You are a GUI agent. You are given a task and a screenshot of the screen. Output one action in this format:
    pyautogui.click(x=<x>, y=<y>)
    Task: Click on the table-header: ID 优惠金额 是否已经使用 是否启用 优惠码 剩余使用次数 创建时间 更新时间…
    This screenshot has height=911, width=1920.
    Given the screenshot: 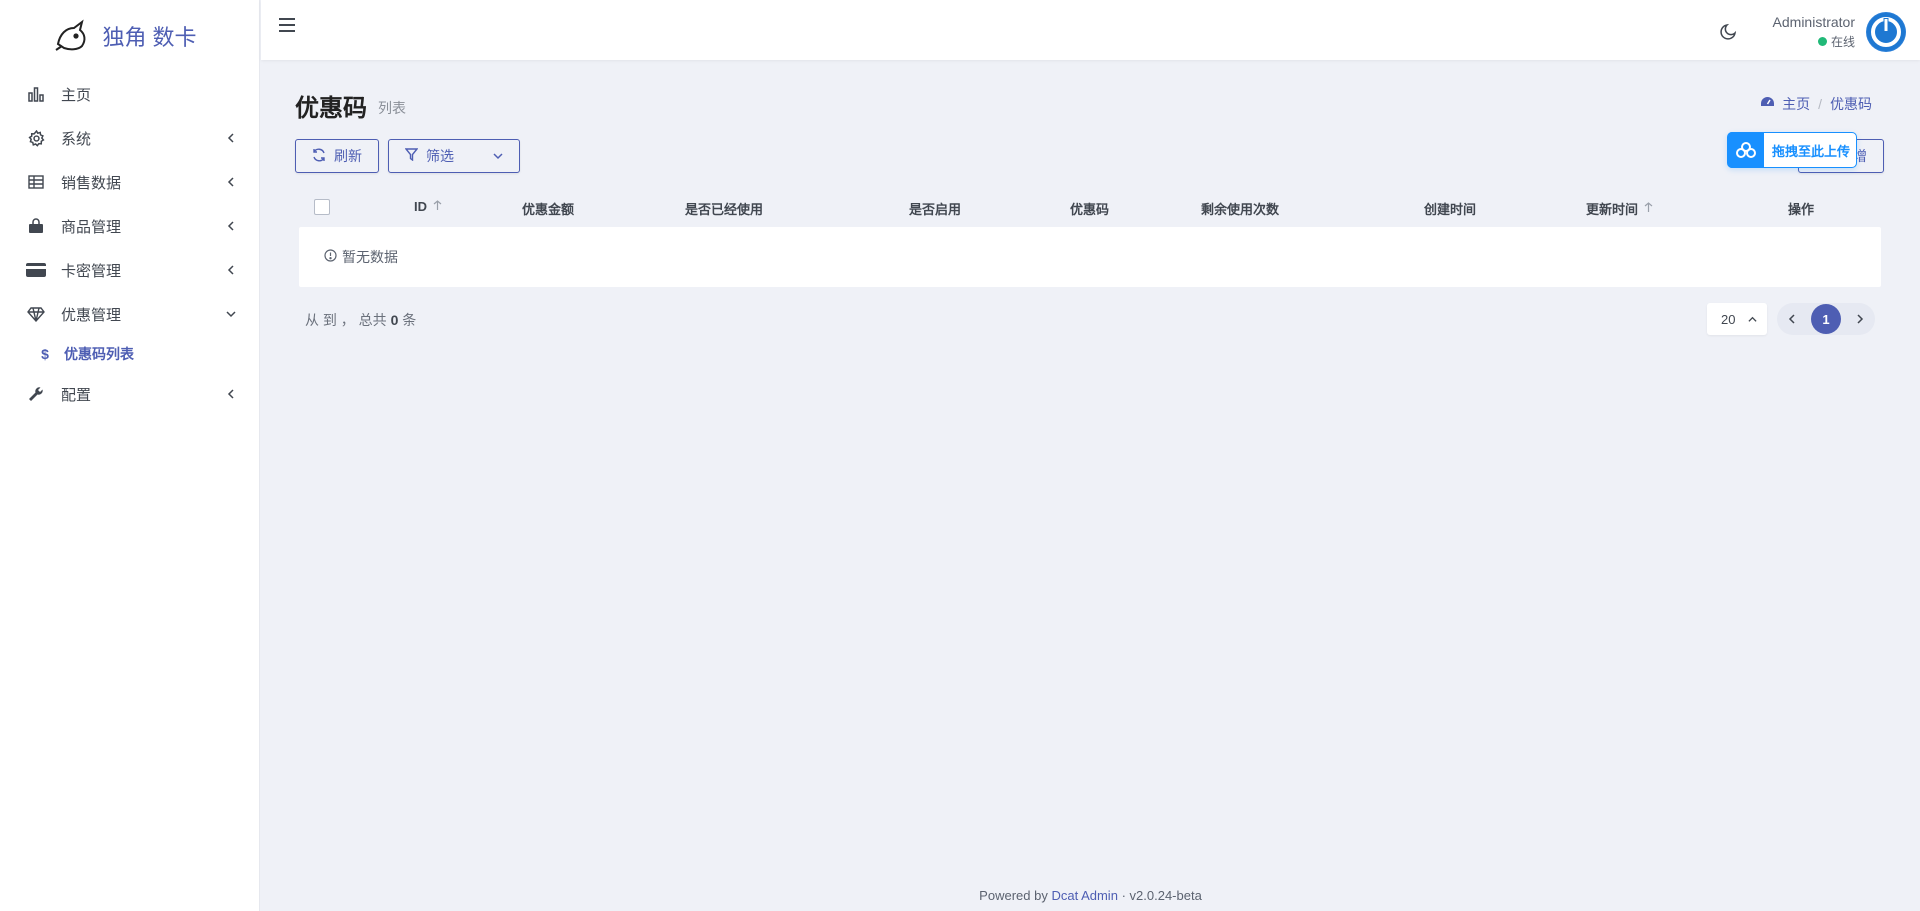 What is the action you would take?
    pyautogui.click(x=1090, y=207)
    